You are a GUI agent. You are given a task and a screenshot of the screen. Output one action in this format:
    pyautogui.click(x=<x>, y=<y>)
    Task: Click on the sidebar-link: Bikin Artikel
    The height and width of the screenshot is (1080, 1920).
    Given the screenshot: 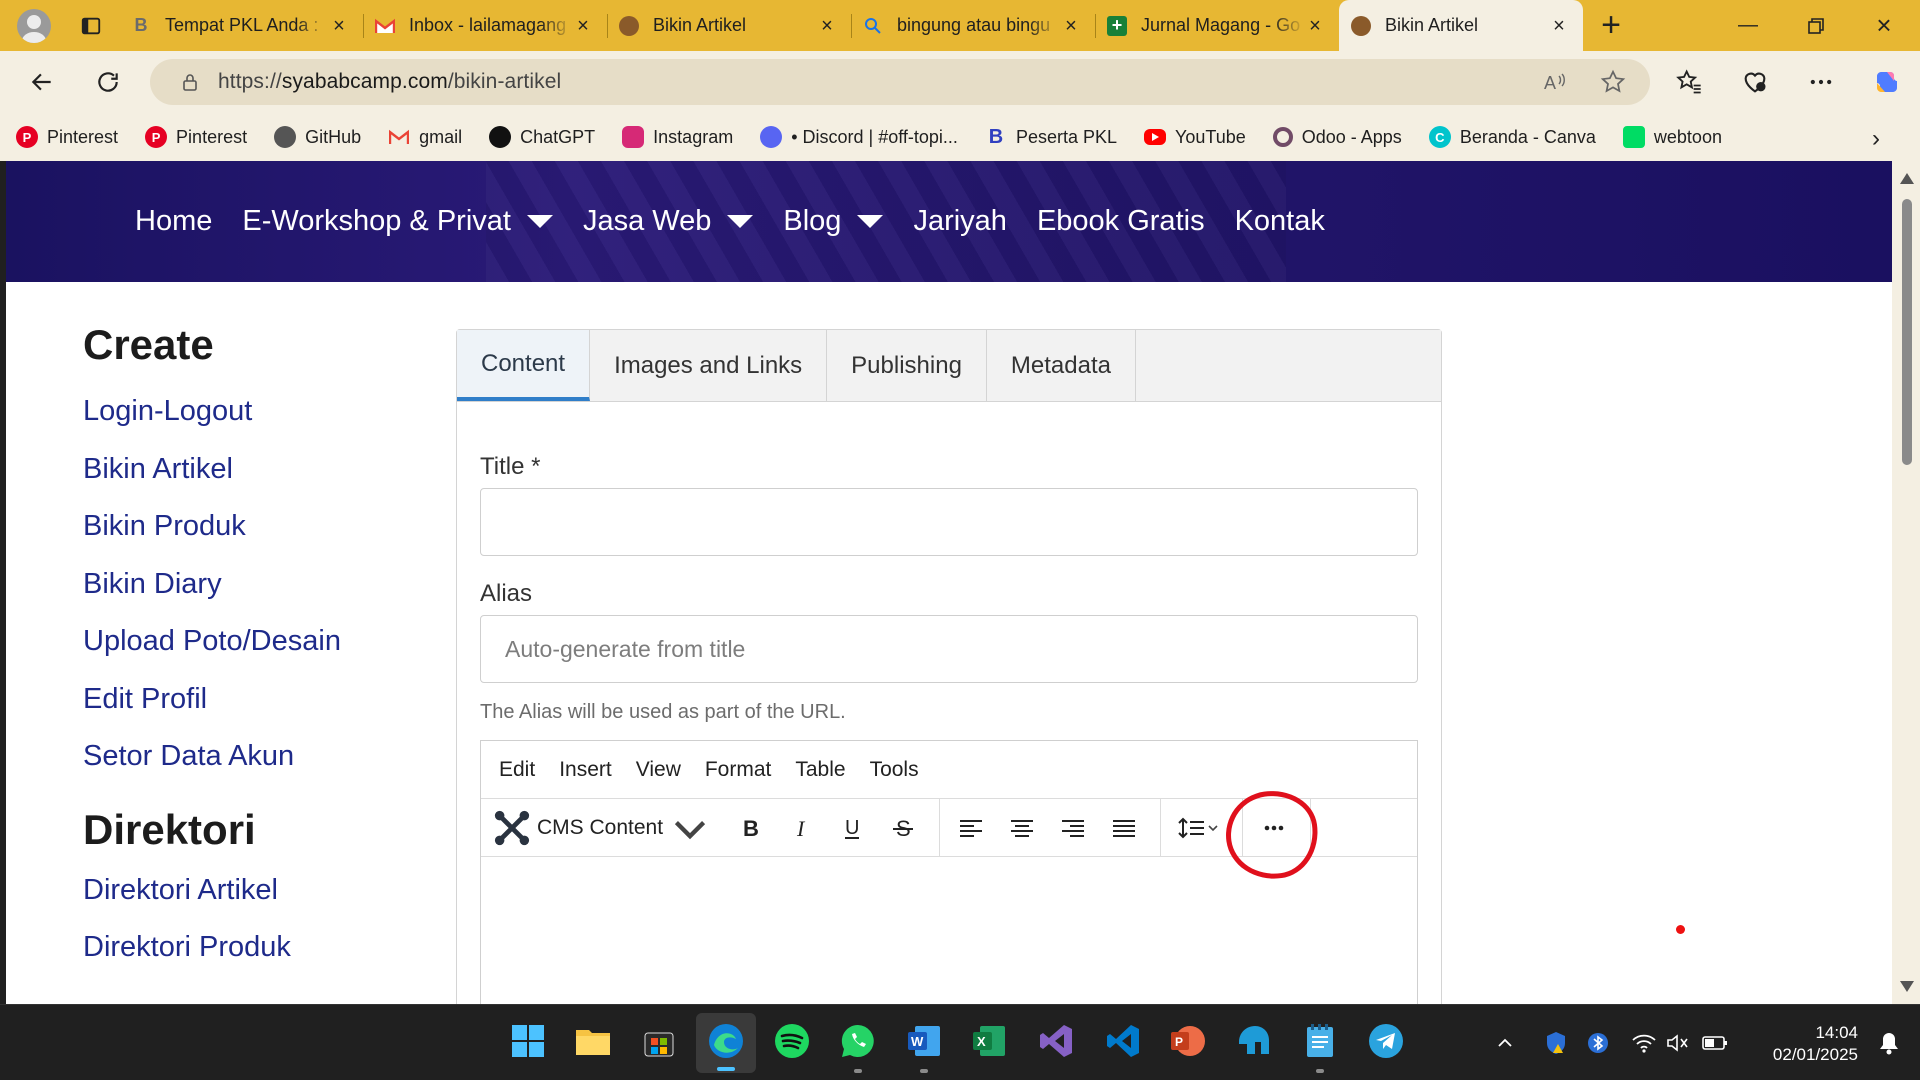 What is the action you would take?
    pyautogui.click(x=243, y=470)
    